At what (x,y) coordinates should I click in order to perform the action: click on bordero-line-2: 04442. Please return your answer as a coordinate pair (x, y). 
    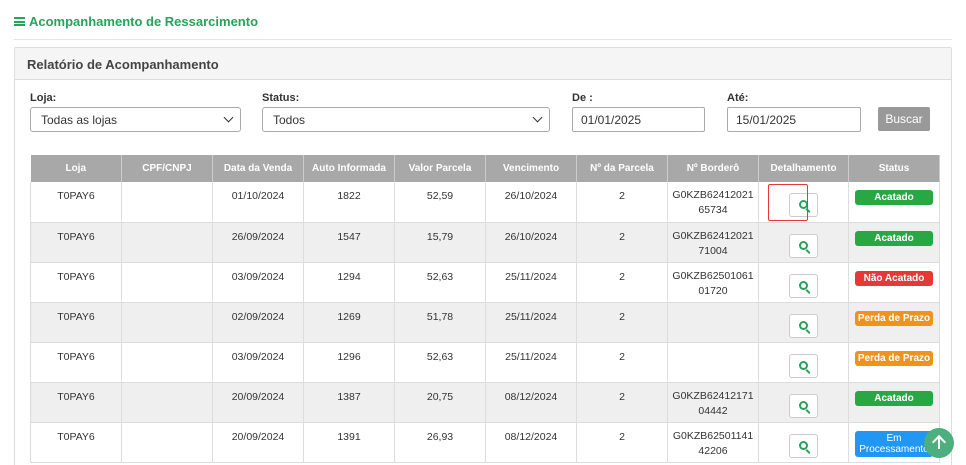
    Looking at the image, I should click on (713, 410).